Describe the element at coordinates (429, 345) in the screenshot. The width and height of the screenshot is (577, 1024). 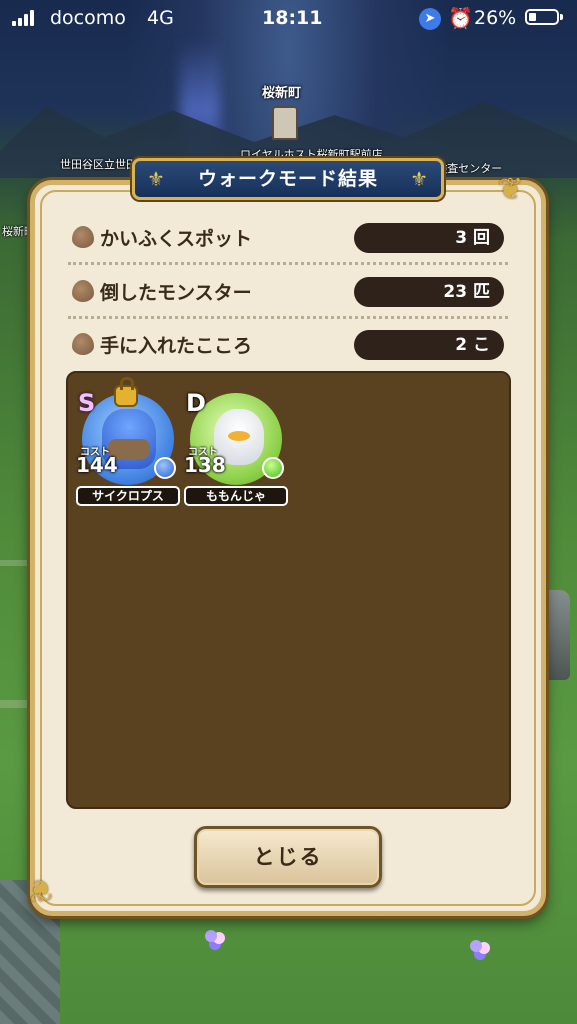
I see `stat-value: 2 こ` at that location.